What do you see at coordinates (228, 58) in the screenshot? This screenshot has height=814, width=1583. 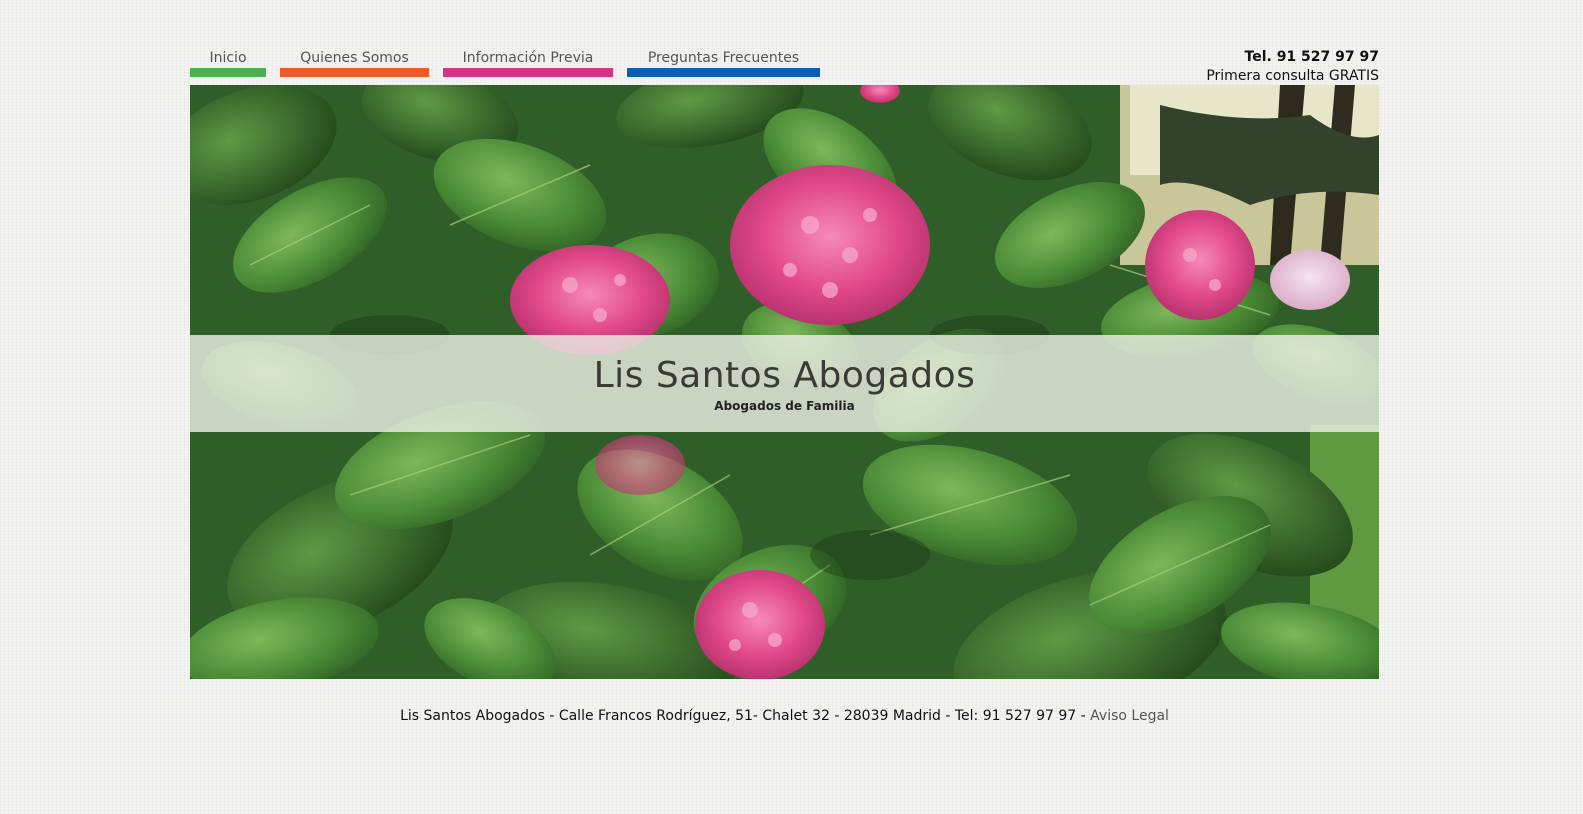 I see `nav-item-label: Inicio` at bounding box center [228, 58].